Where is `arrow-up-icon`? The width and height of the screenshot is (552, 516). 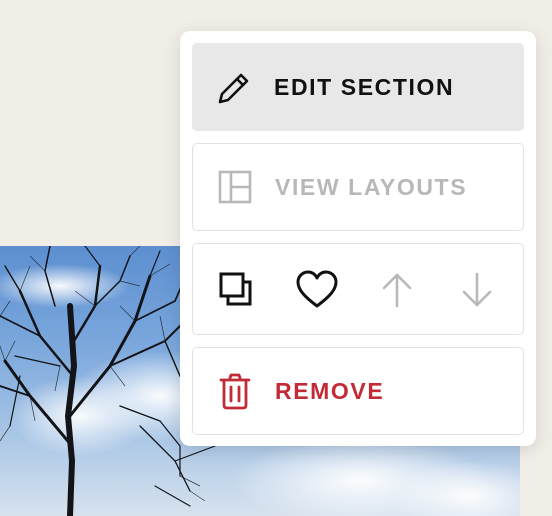
arrow-up-icon is located at coordinates (397, 290).